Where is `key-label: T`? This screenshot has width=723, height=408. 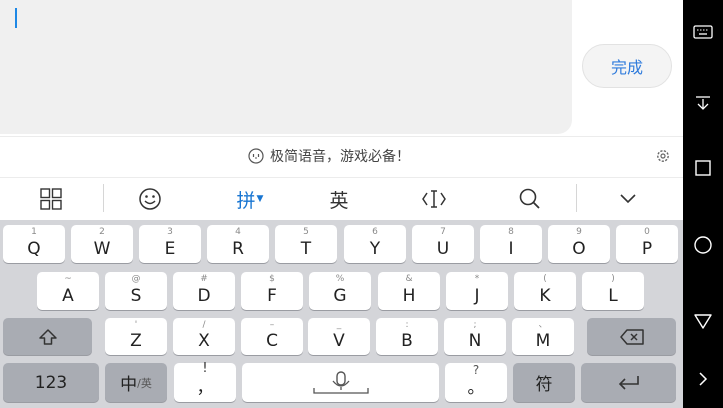
key-label: T is located at coordinates (306, 249).